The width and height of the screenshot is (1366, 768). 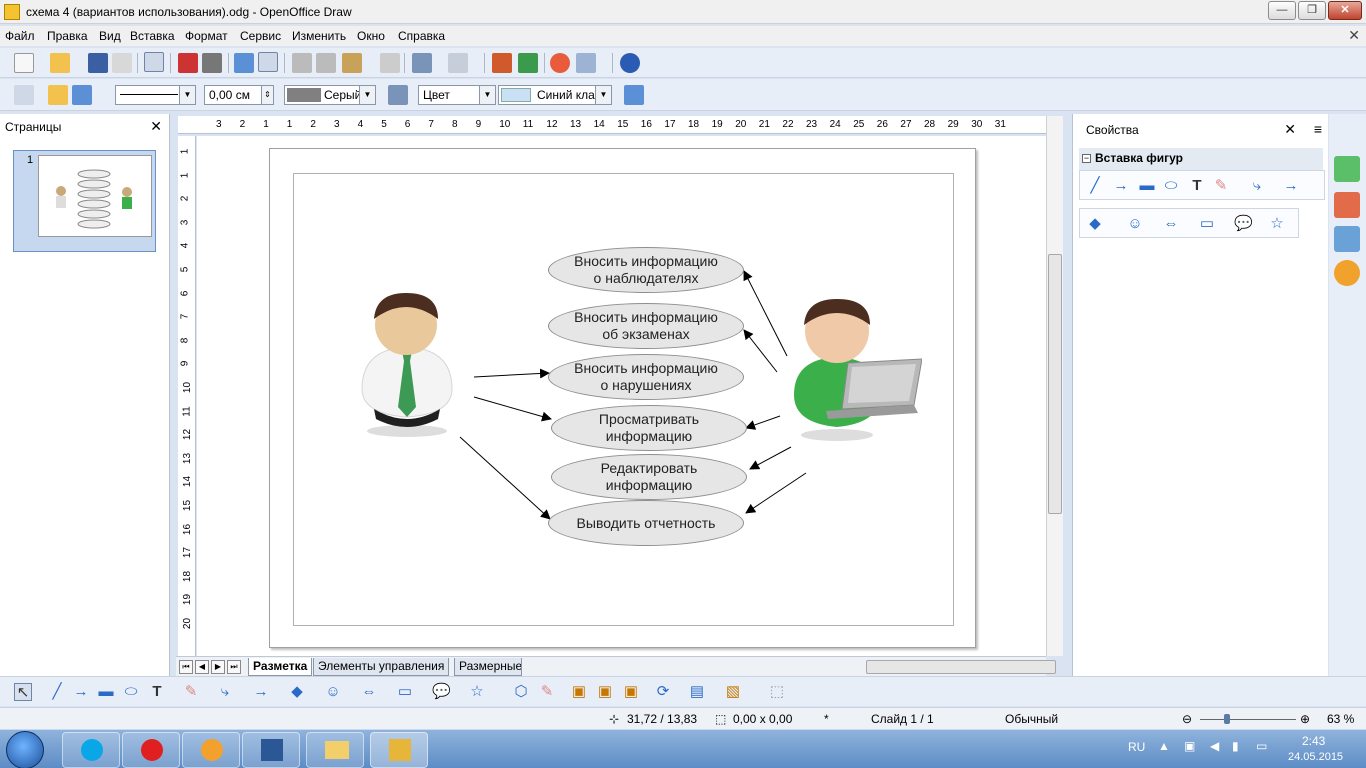 What do you see at coordinates (1227, 719) in the screenshot?
I see `zoom-slider-handle` at bounding box center [1227, 719].